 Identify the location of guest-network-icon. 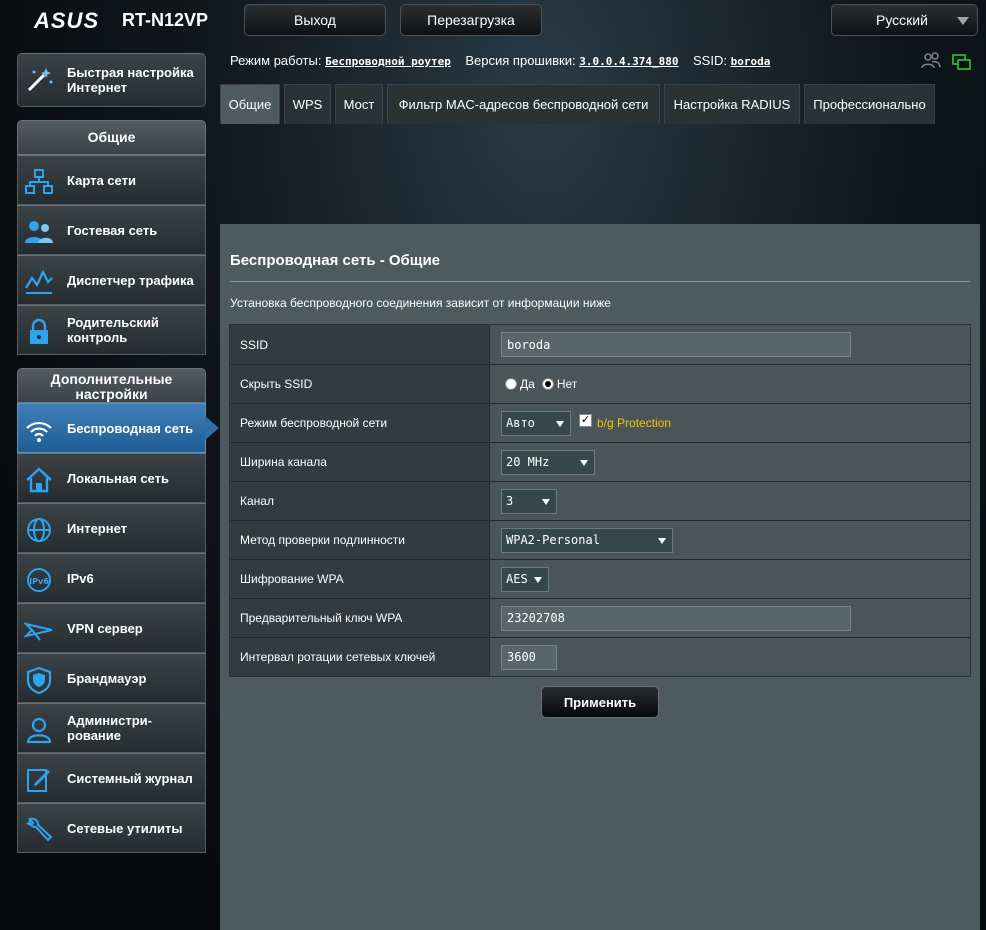
(39, 232).